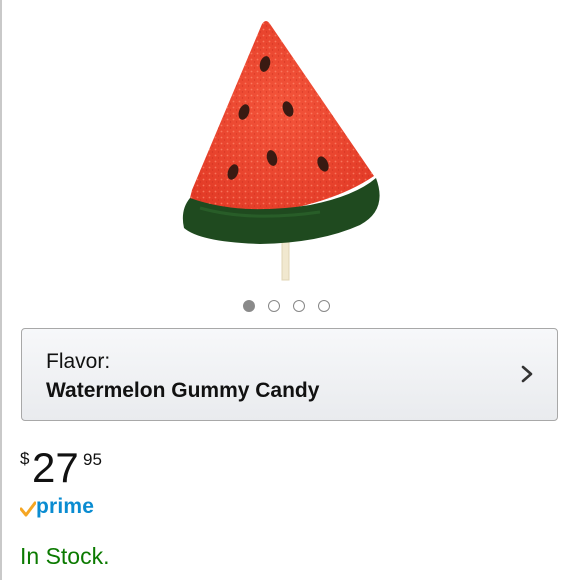  What do you see at coordinates (183, 390) in the screenshot?
I see `flavor-value: Watermelon Gummy Candy` at bounding box center [183, 390].